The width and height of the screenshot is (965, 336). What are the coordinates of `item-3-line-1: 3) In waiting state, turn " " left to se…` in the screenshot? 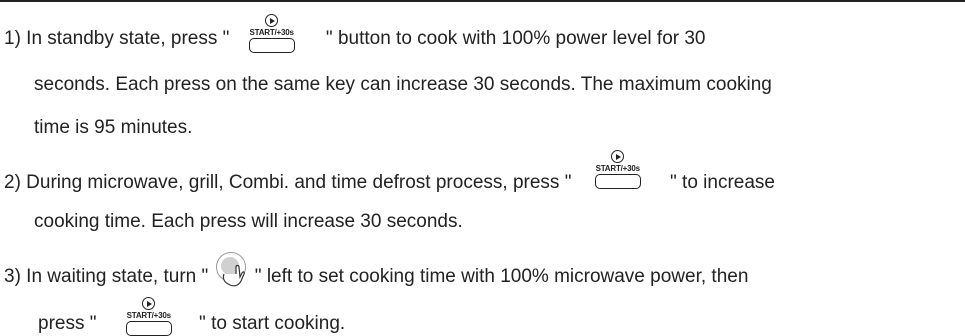 It's located at (376, 270).